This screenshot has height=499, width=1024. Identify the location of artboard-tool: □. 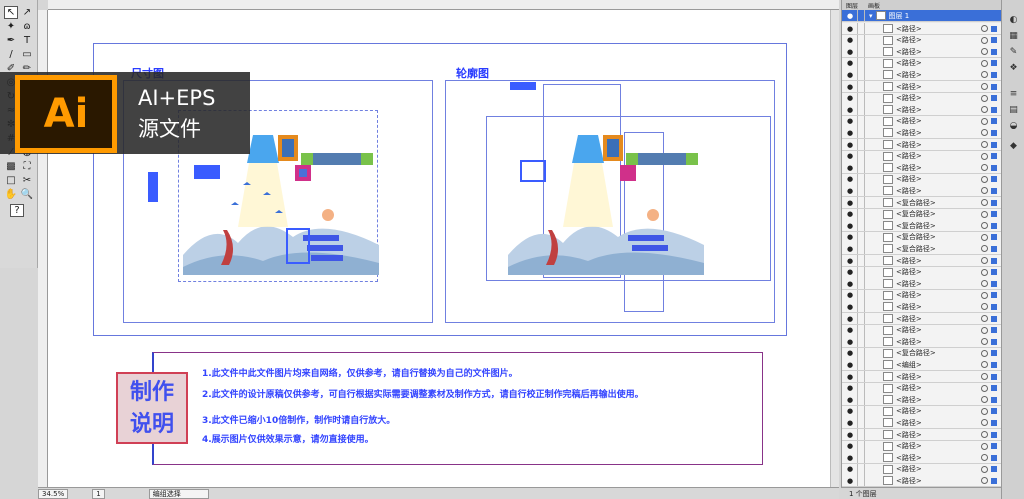
(11, 180).